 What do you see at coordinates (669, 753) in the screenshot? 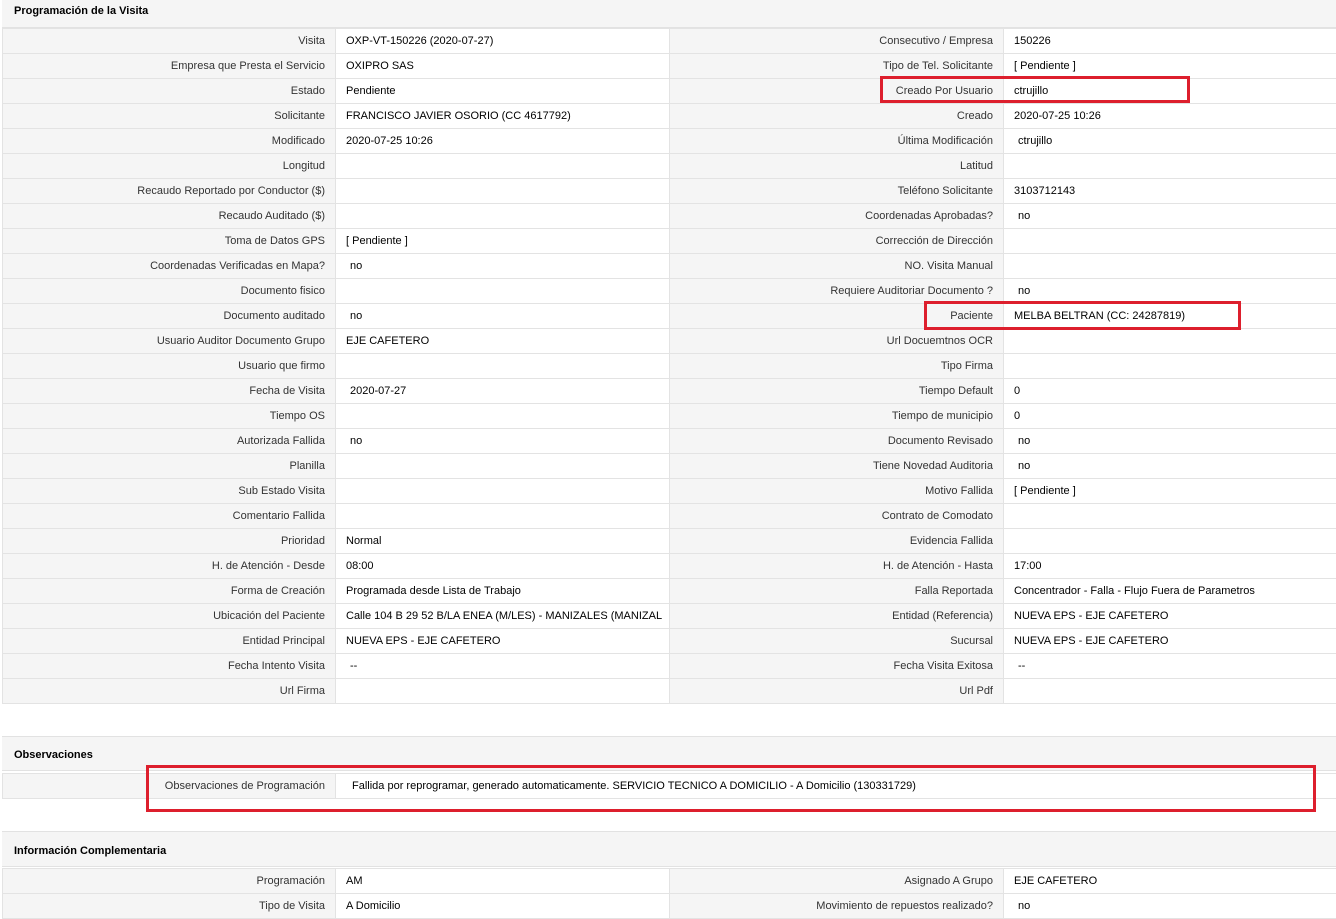
I see `section-header-observaciones: Observaciones` at bounding box center [669, 753].